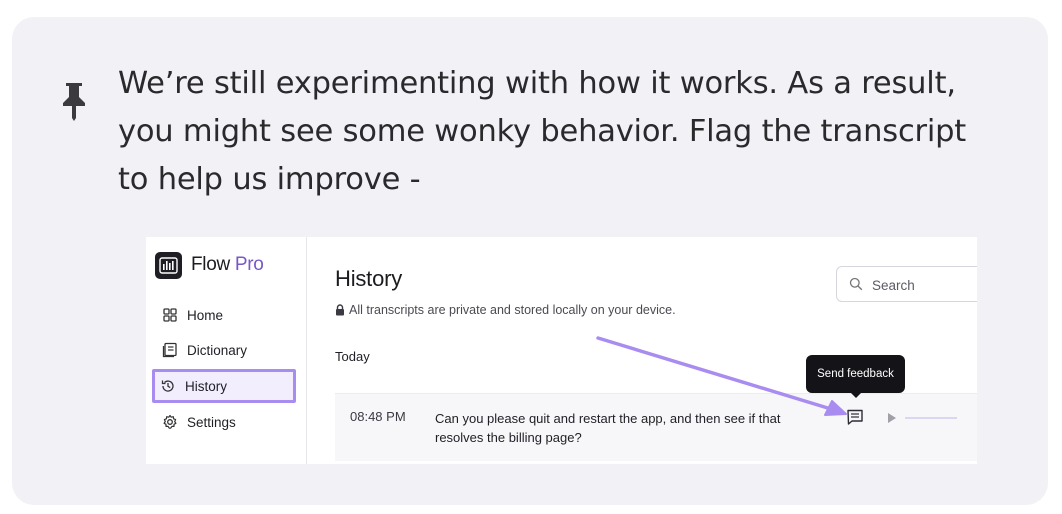 Image resolution: width=1062 pixels, height=514 pixels. What do you see at coordinates (721, 376) in the screenshot?
I see `annotation-arrow` at bounding box center [721, 376].